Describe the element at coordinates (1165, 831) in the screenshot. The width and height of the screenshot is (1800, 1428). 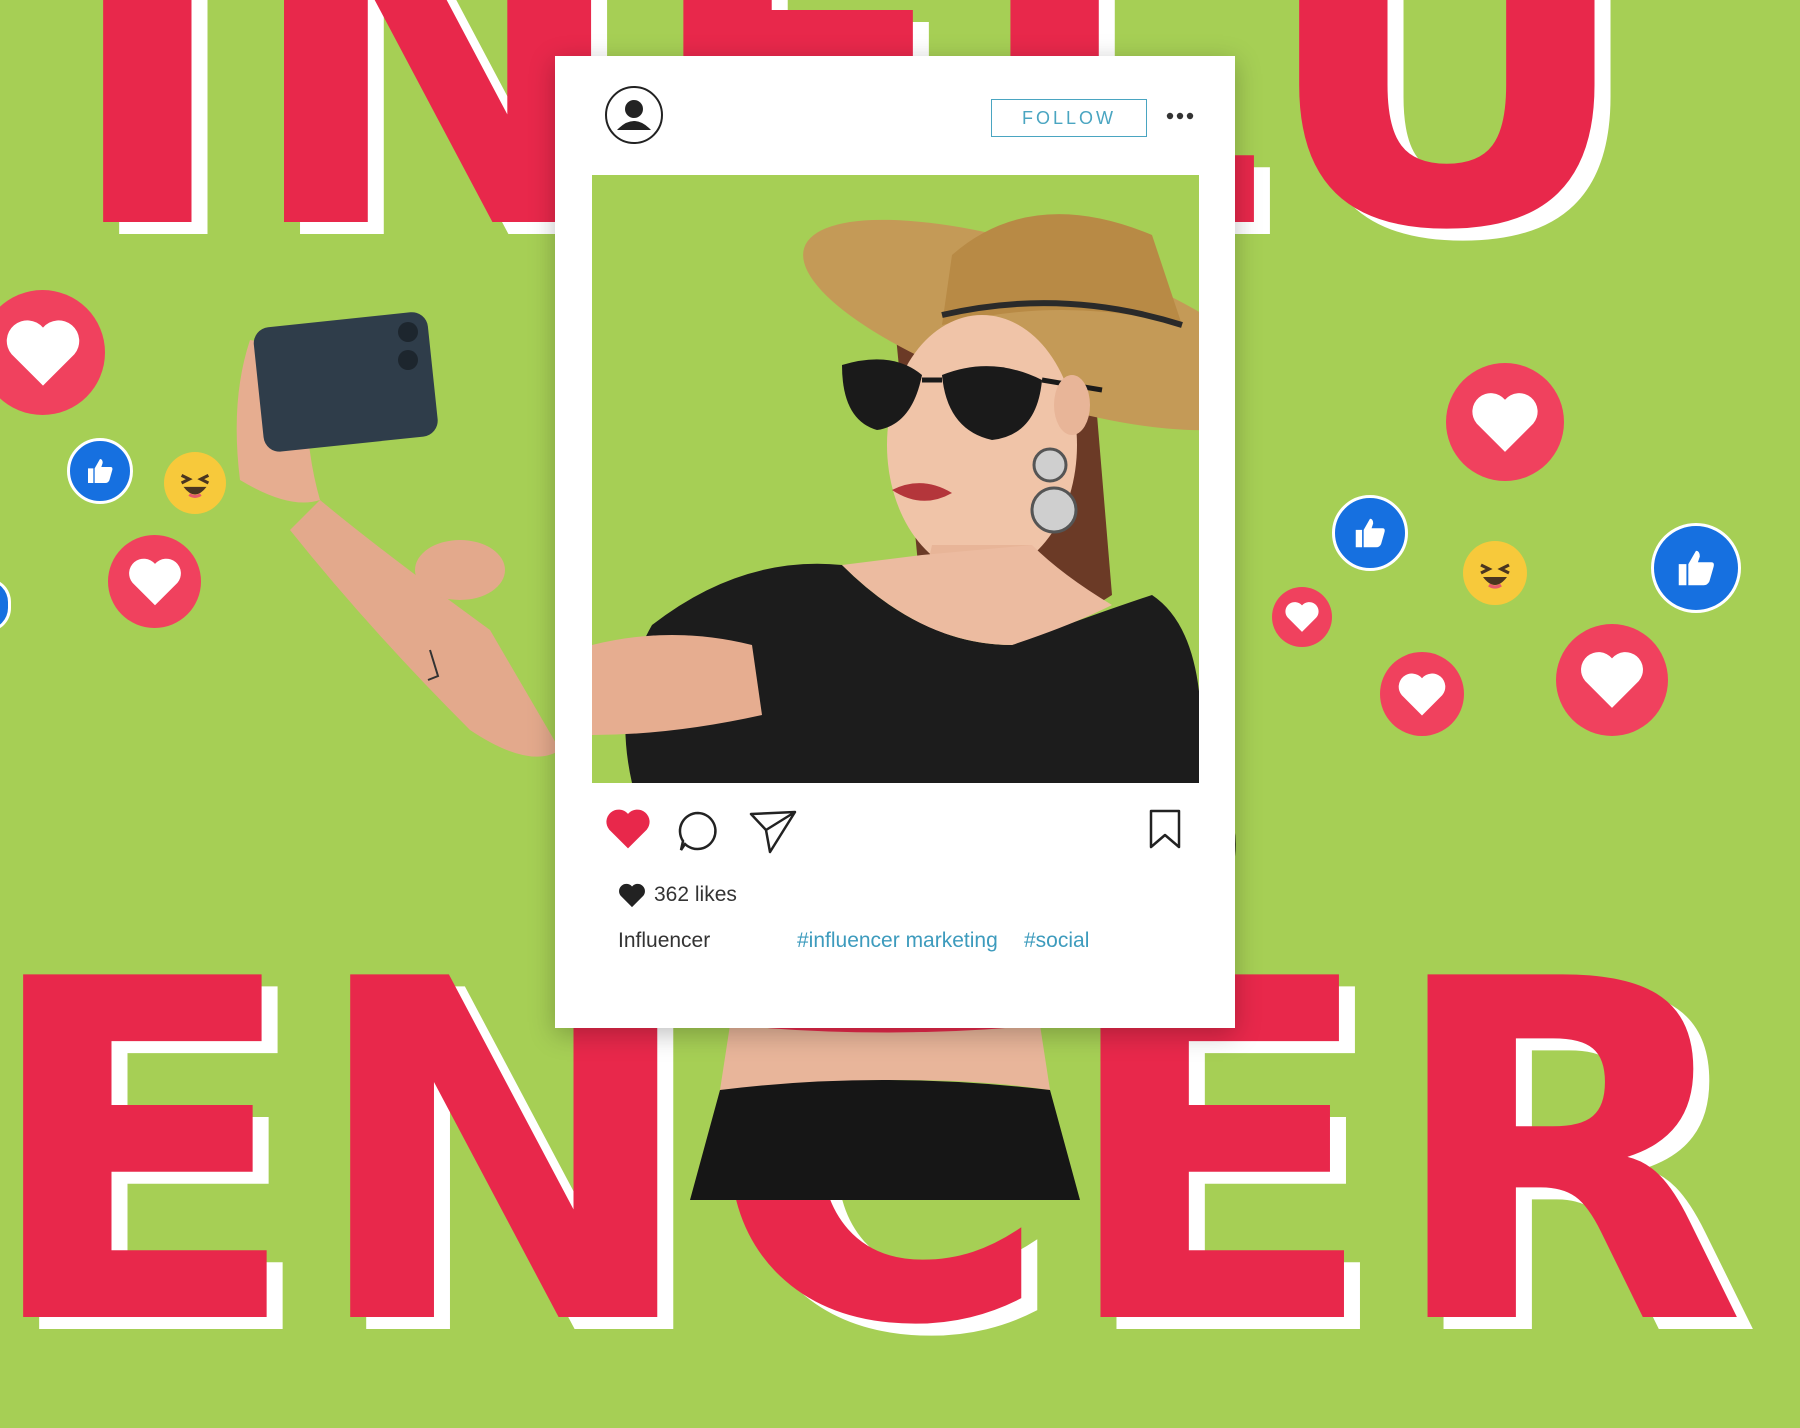
I see `bookmark-icon` at that location.